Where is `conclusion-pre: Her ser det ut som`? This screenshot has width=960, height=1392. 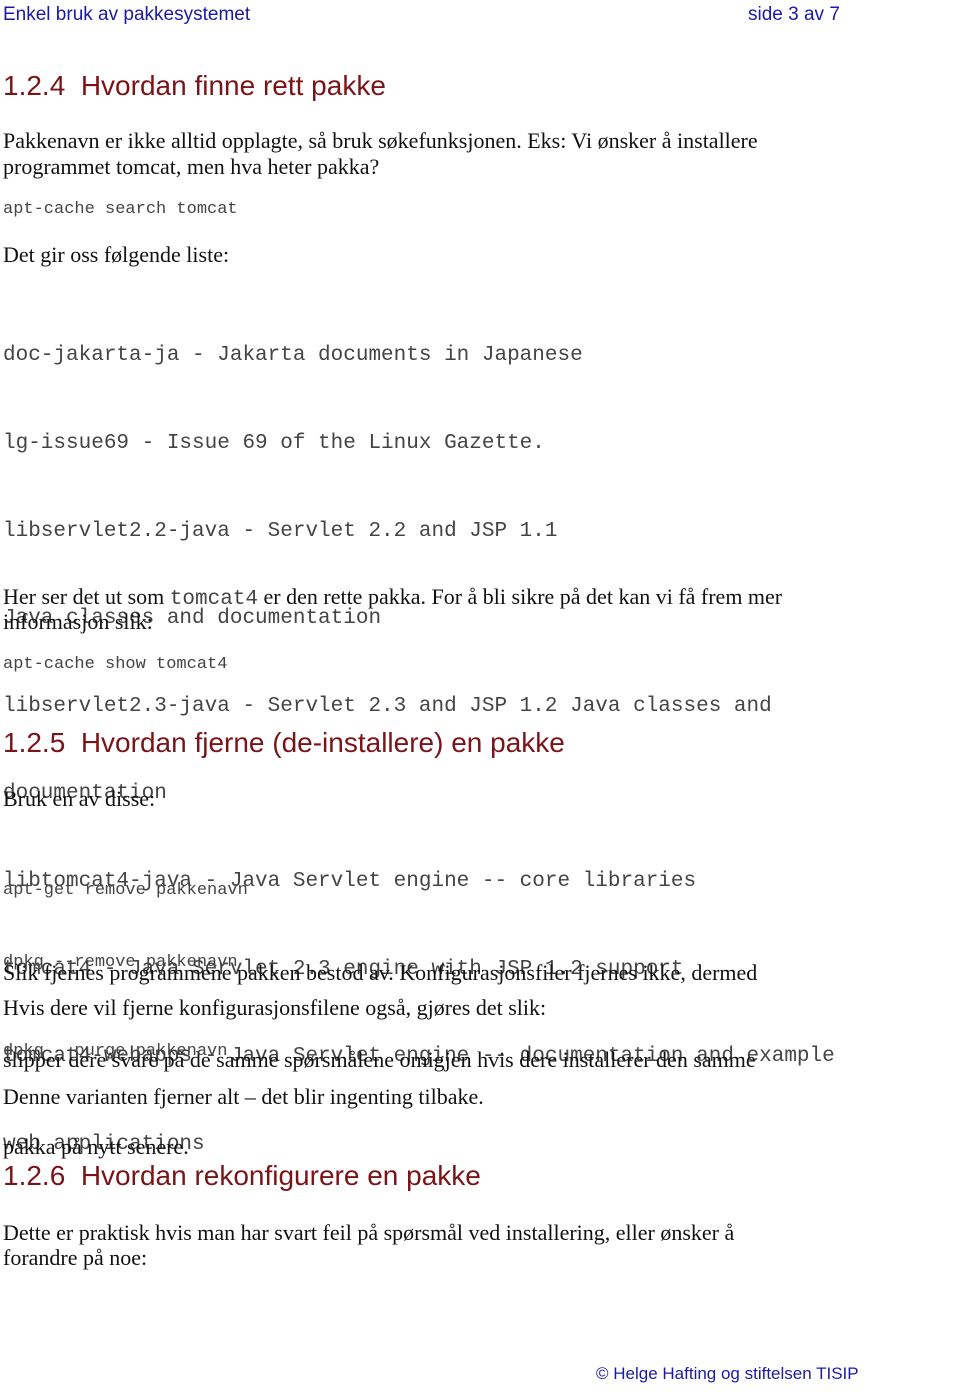
conclusion-pre: Her ser det ut som is located at coordinates (86, 596).